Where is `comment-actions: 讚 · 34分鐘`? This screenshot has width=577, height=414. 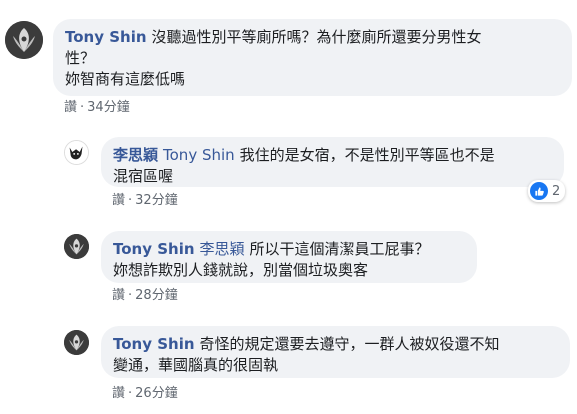
comment-actions: 讚 · 34分鐘 is located at coordinates (97, 107).